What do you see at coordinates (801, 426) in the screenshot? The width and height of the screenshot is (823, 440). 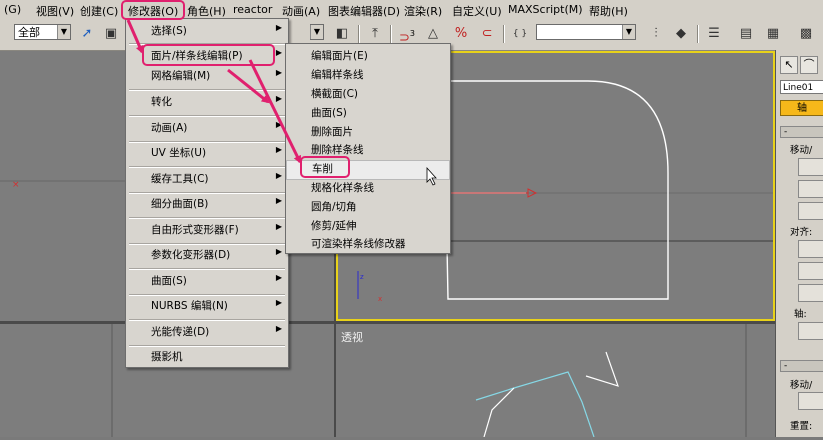 I see `reset-label: 重置:` at bounding box center [801, 426].